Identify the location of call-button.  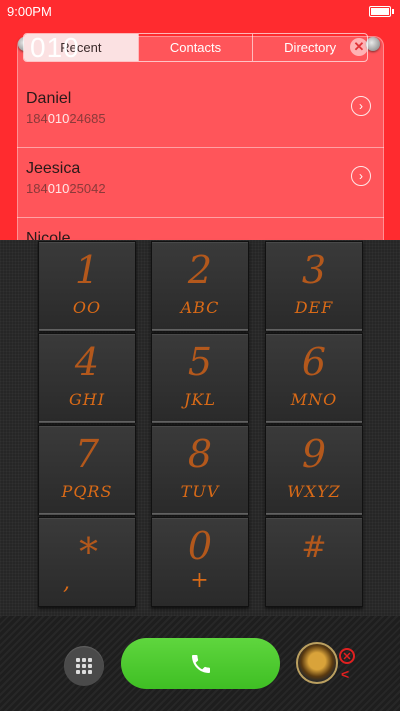
(200, 663).